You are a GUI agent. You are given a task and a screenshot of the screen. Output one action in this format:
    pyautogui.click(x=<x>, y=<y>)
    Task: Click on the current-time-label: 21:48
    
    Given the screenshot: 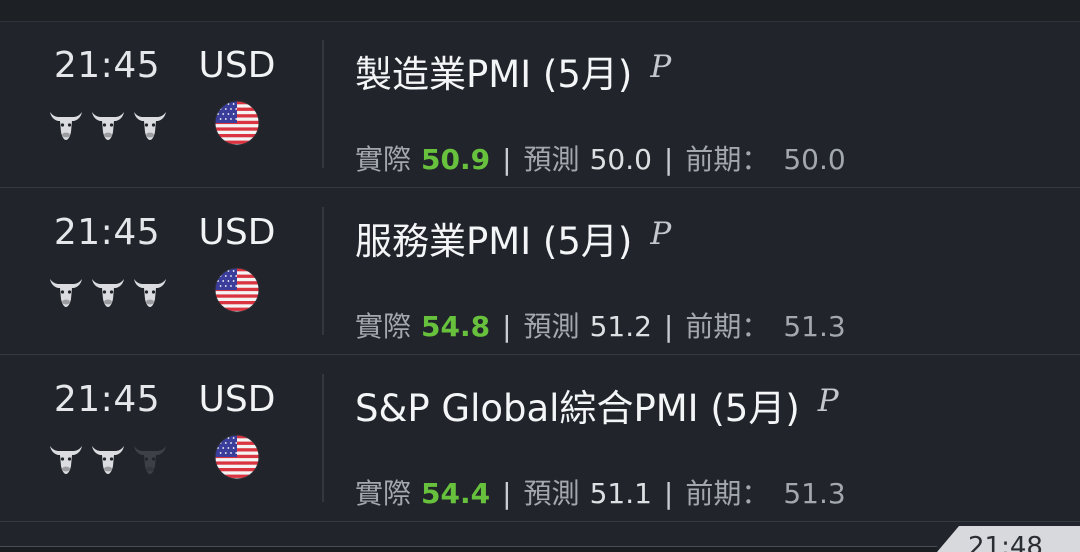 What is the action you would take?
    pyautogui.click(x=1005, y=542)
    